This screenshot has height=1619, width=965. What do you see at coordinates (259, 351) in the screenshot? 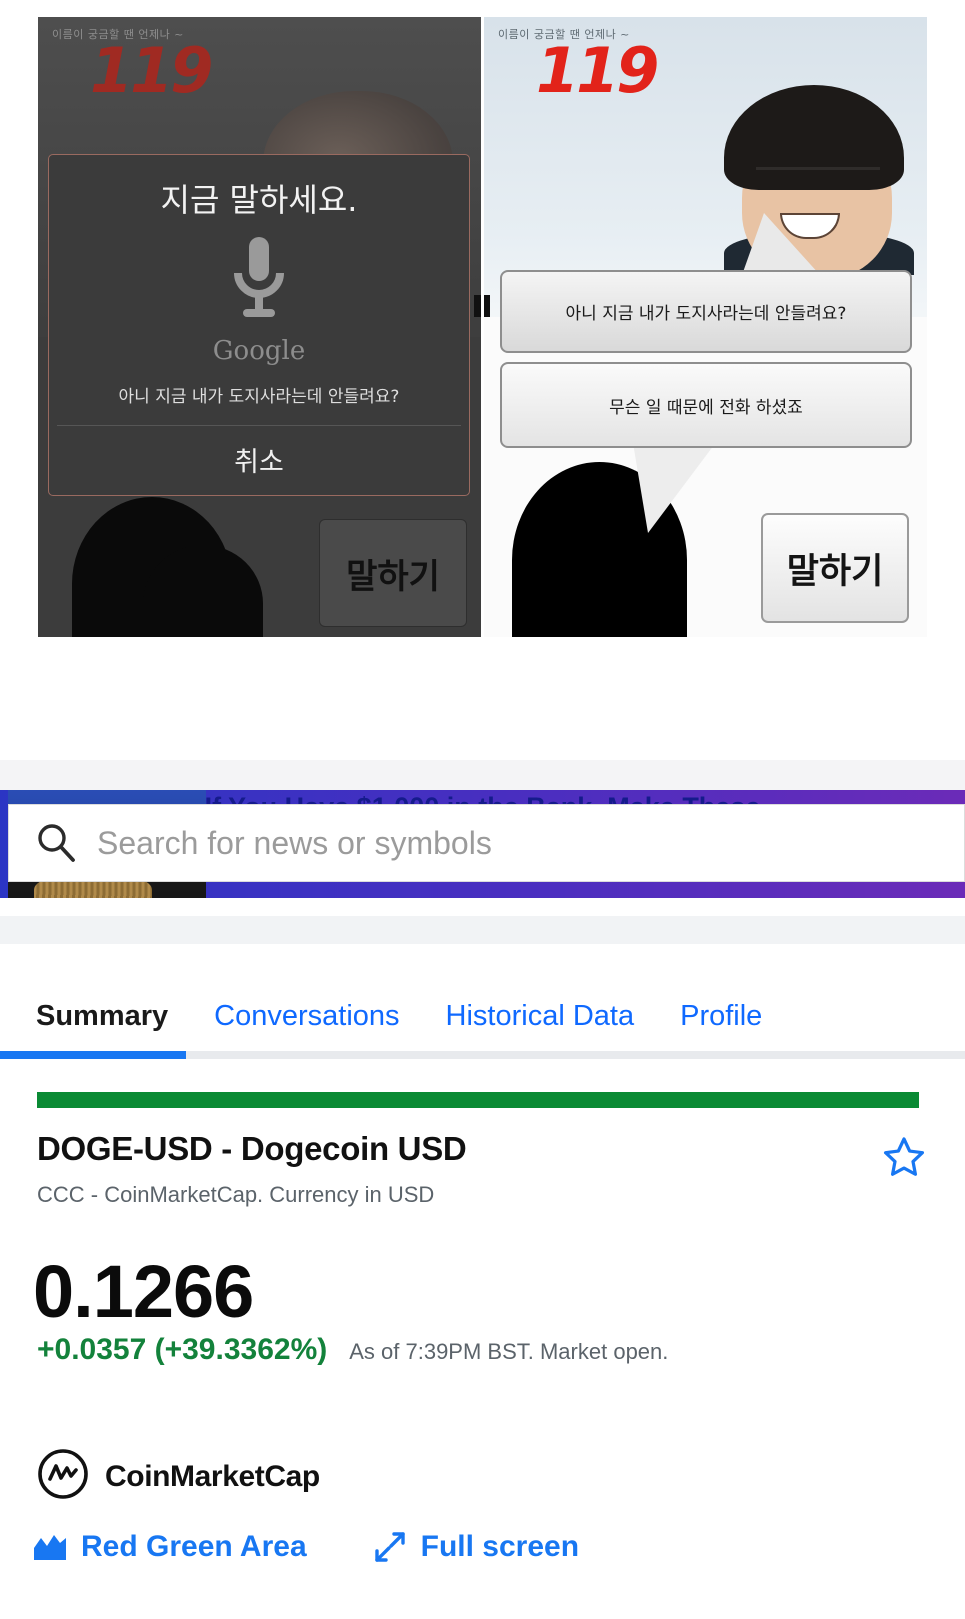
I see `google-wordmark: Google` at bounding box center [259, 351].